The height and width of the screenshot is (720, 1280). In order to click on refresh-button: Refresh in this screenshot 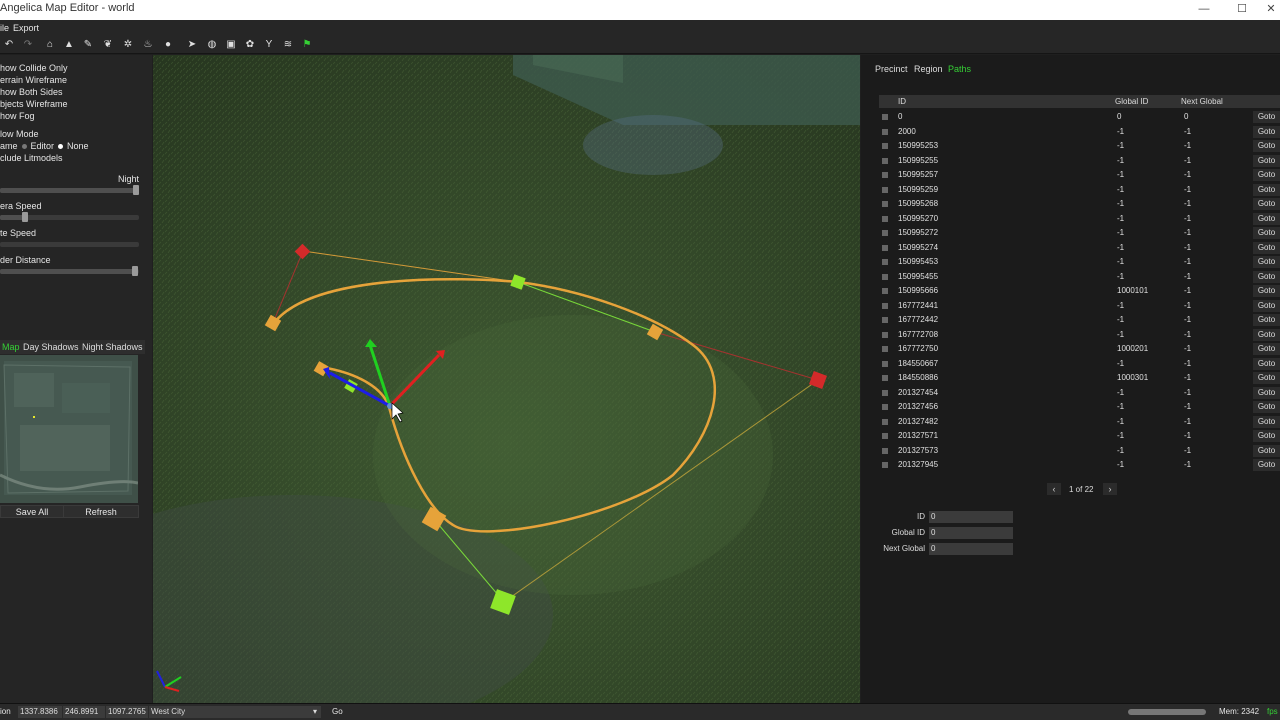, I will do `click(101, 511)`.